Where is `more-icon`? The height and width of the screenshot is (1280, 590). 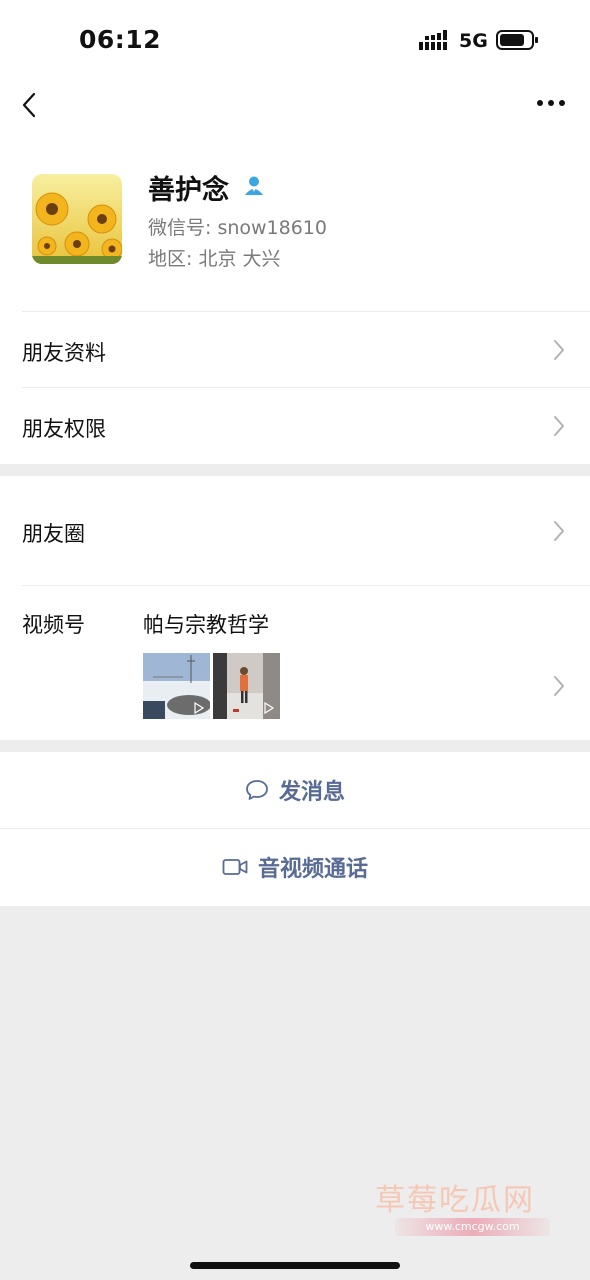
more-icon is located at coordinates (551, 103).